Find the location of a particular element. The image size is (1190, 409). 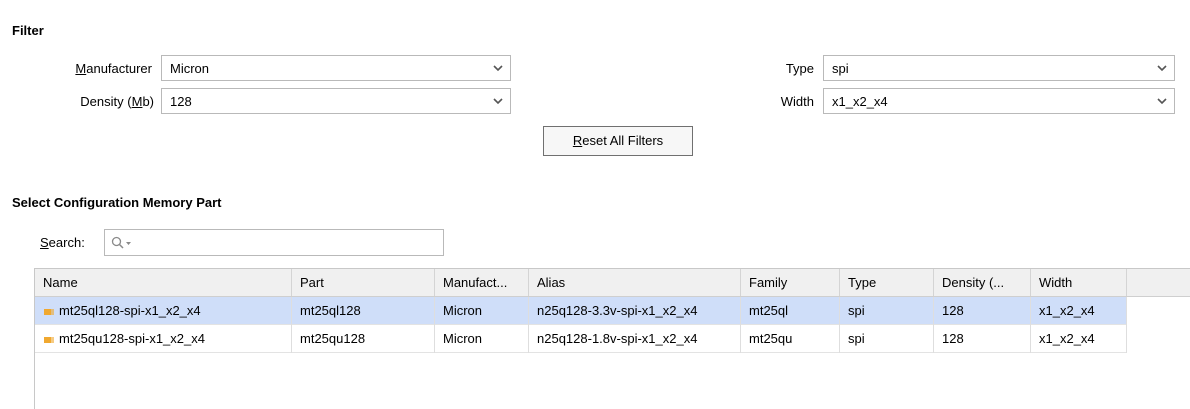

select-part-section-title: Select Configuration Memory Part is located at coordinates (117, 202).